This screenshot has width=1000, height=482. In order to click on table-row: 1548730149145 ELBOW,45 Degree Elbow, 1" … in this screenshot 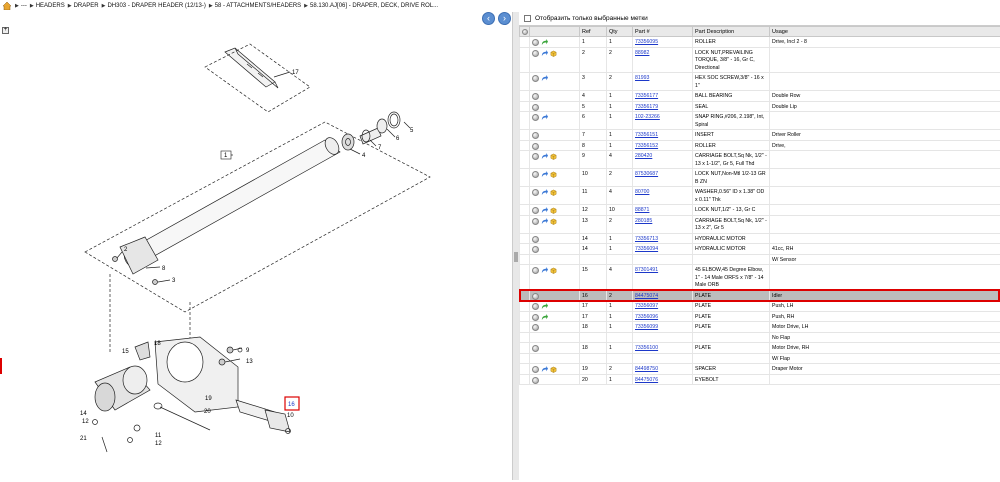, I will do `click(760, 278)`.